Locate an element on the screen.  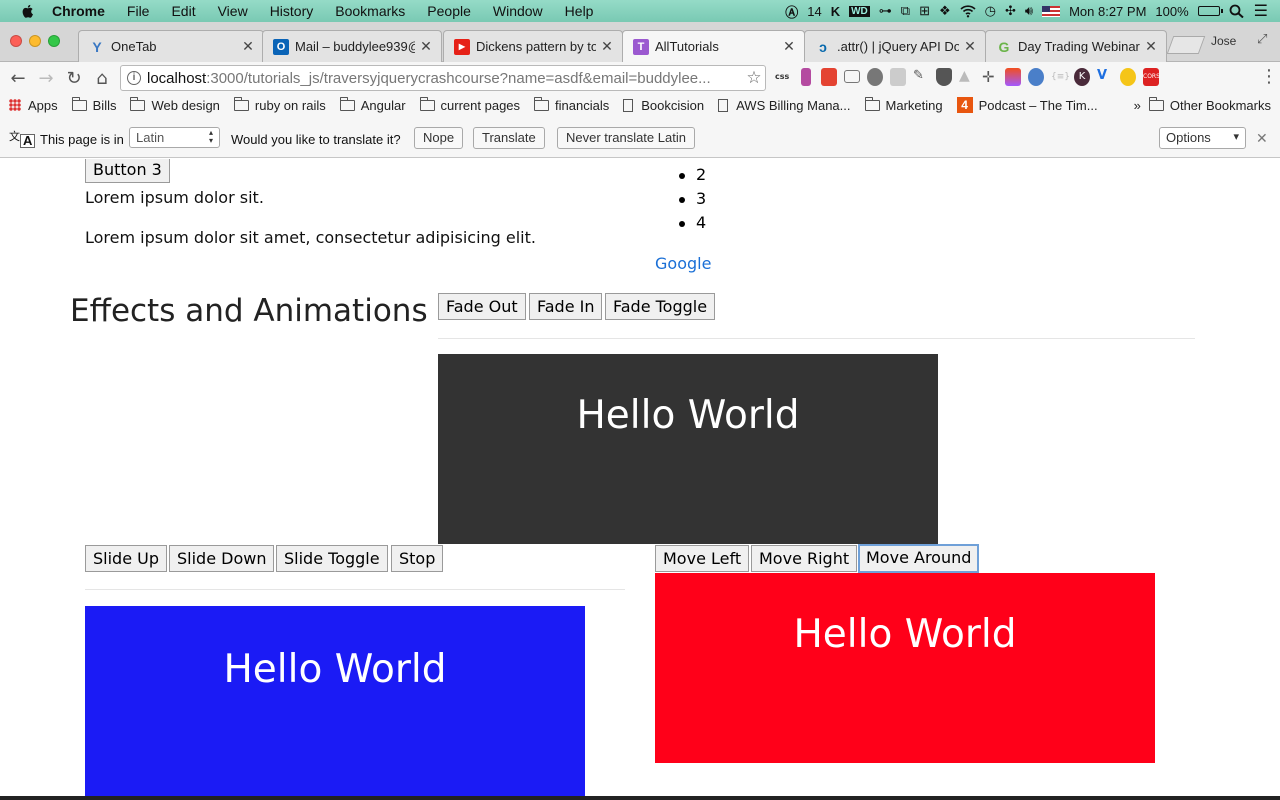
fade-in-button: Fade In is located at coordinates (566, 306).